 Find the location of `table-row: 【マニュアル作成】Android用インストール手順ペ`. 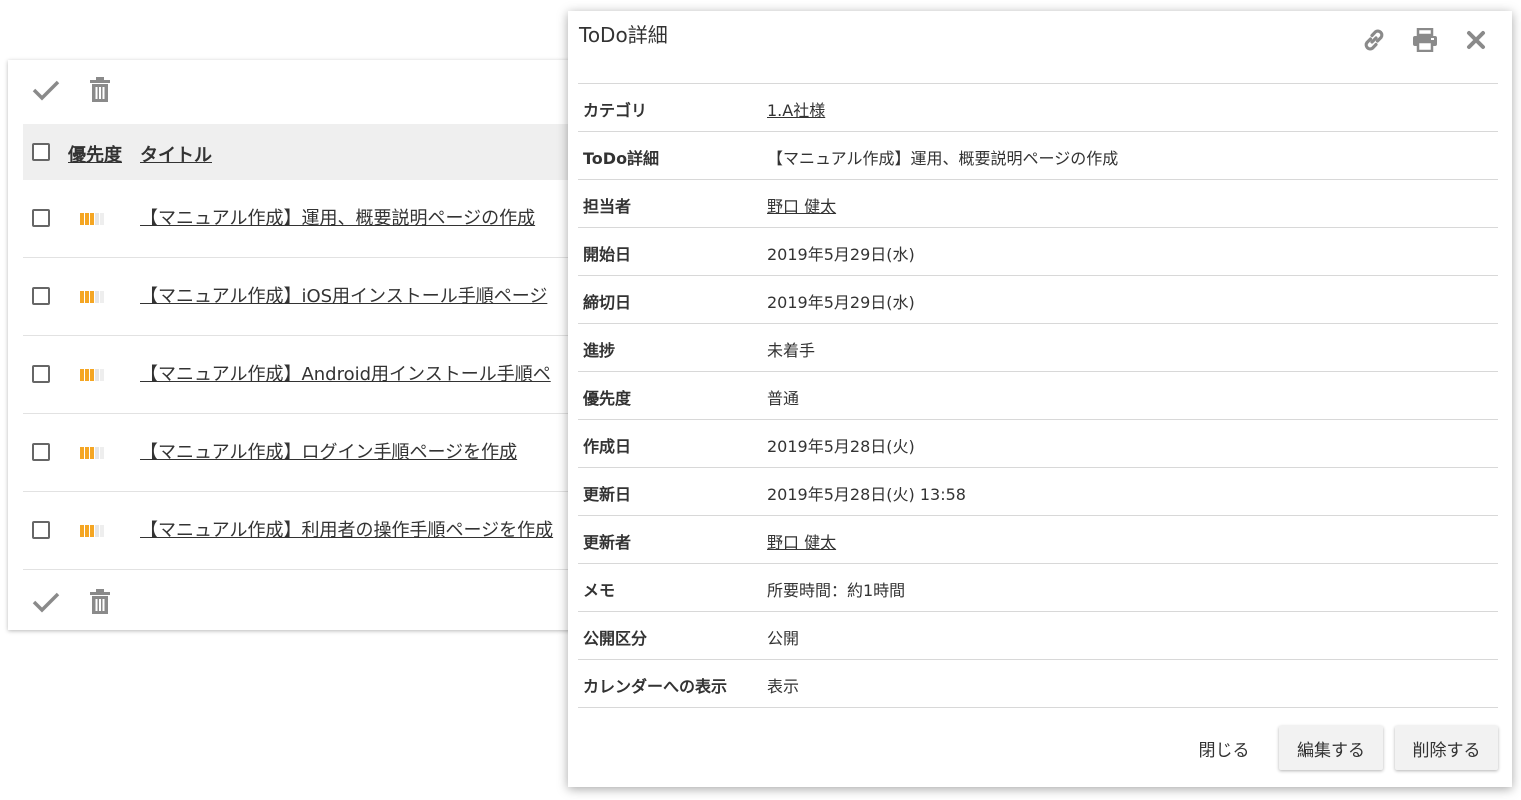

table-row: 【マニュアル作成】Android用インストール手順ペ is located at coordinates (315, 375).